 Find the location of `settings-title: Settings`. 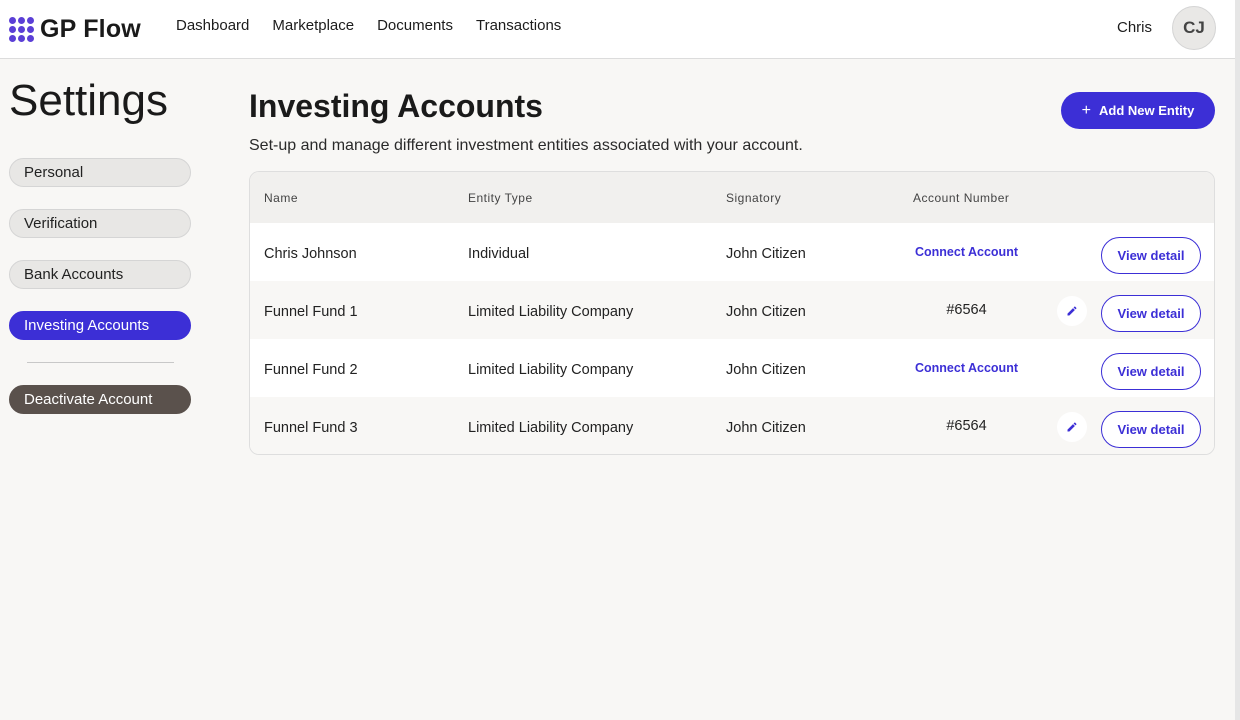

settings-title: Settings is located at coordinates (88, 100).